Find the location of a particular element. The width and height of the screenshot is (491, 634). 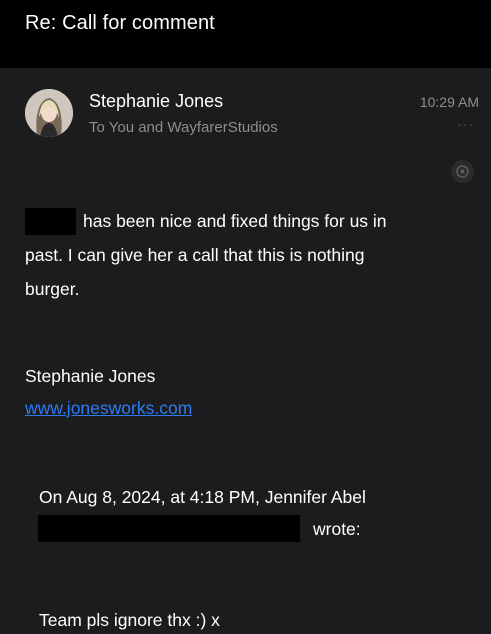

reply-icon is located at coordinates (462, 171).